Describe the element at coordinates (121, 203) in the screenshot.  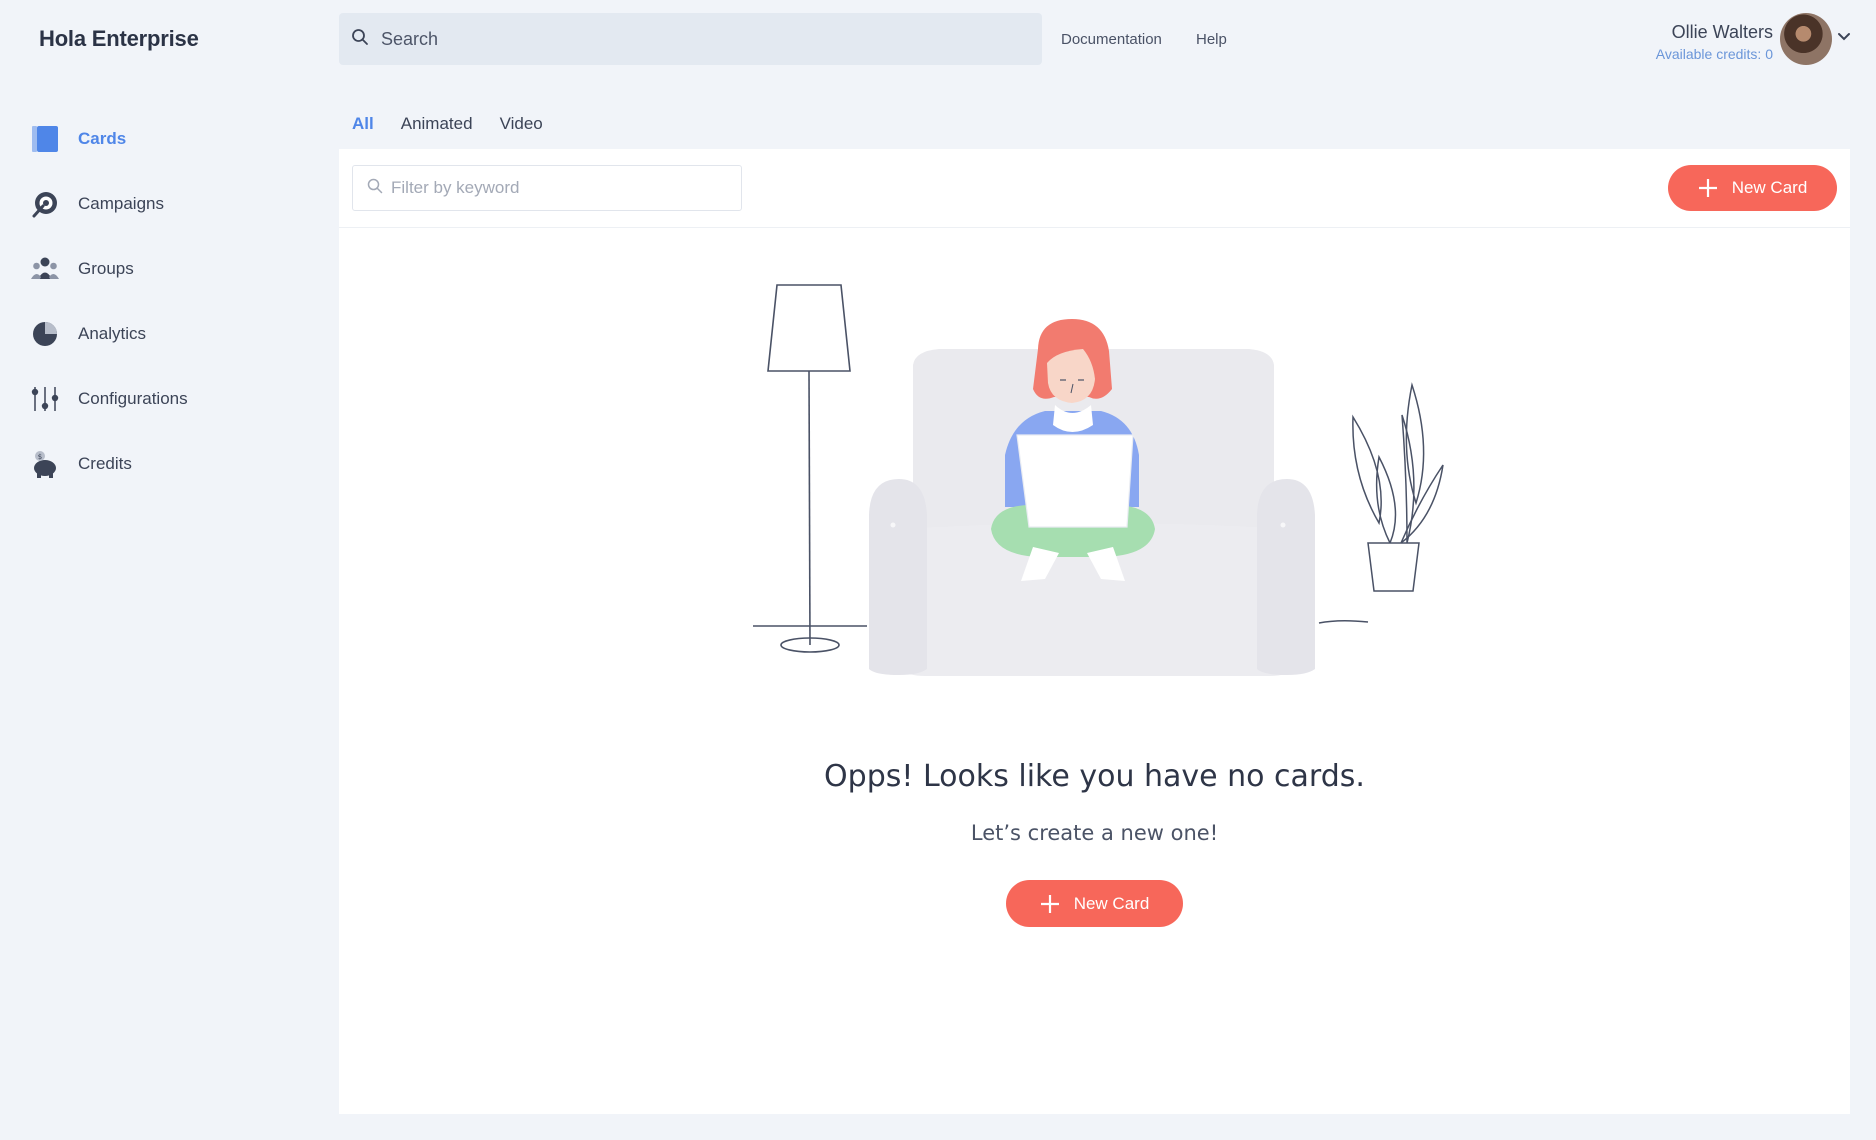
I see `sidebar-item-label: Campaigns` at that location.